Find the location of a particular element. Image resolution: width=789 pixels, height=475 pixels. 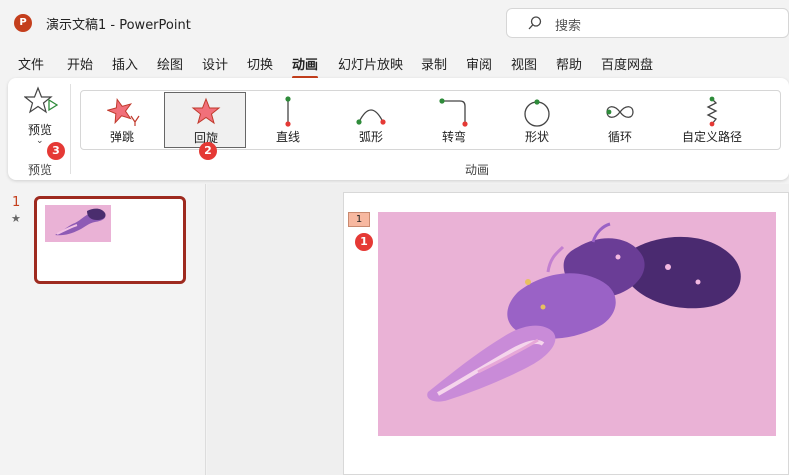

tab-view: 视图 is located at coordinates (524, 63).